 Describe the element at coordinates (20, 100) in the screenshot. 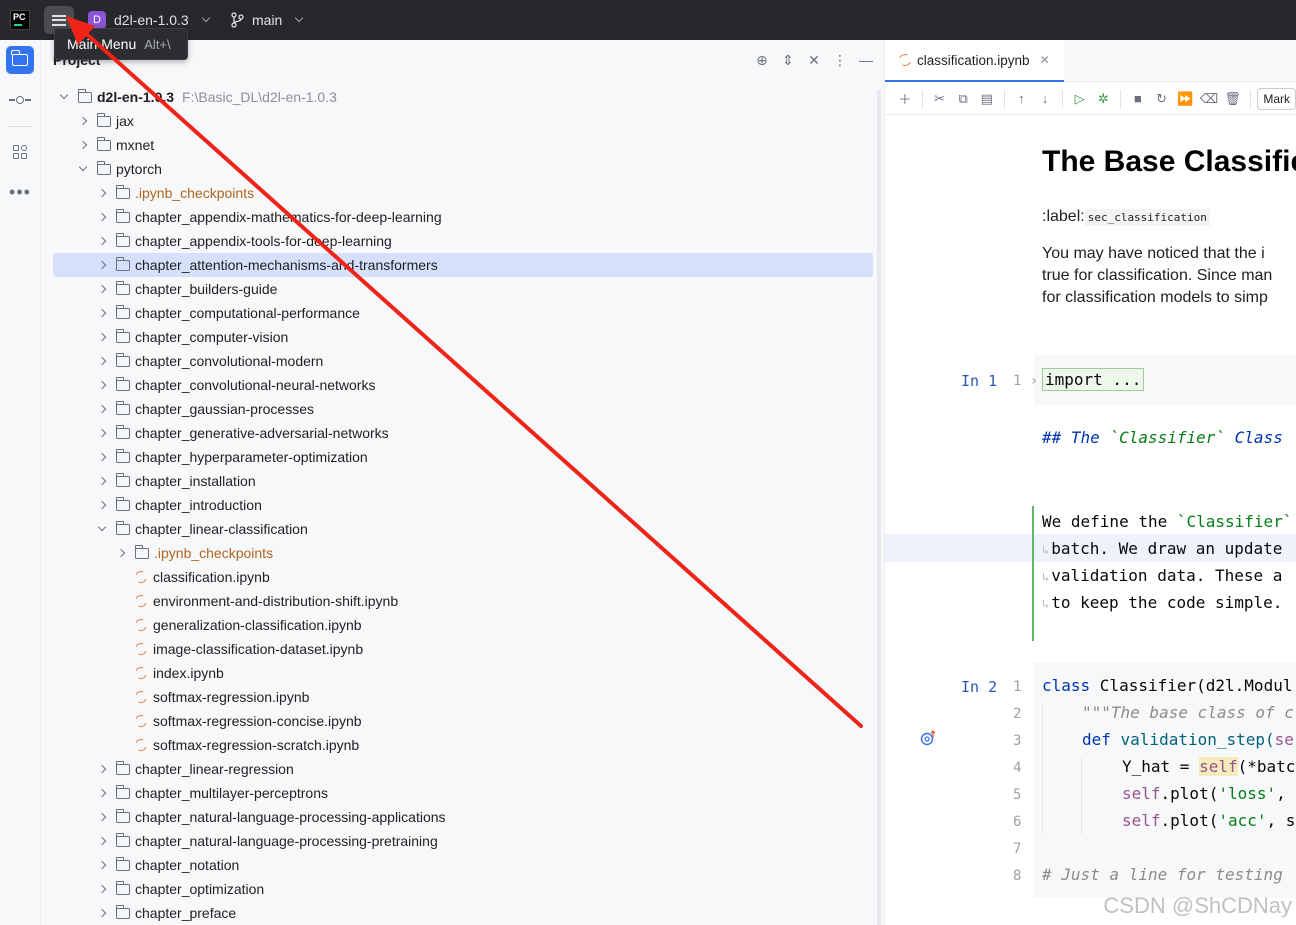

I see `commit-tool-button` at that location.